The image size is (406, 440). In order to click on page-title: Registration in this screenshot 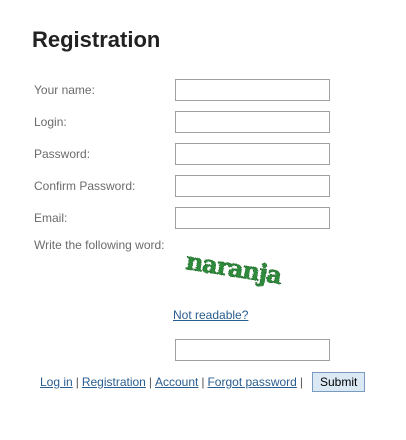, I will do `click(96, 39)`.